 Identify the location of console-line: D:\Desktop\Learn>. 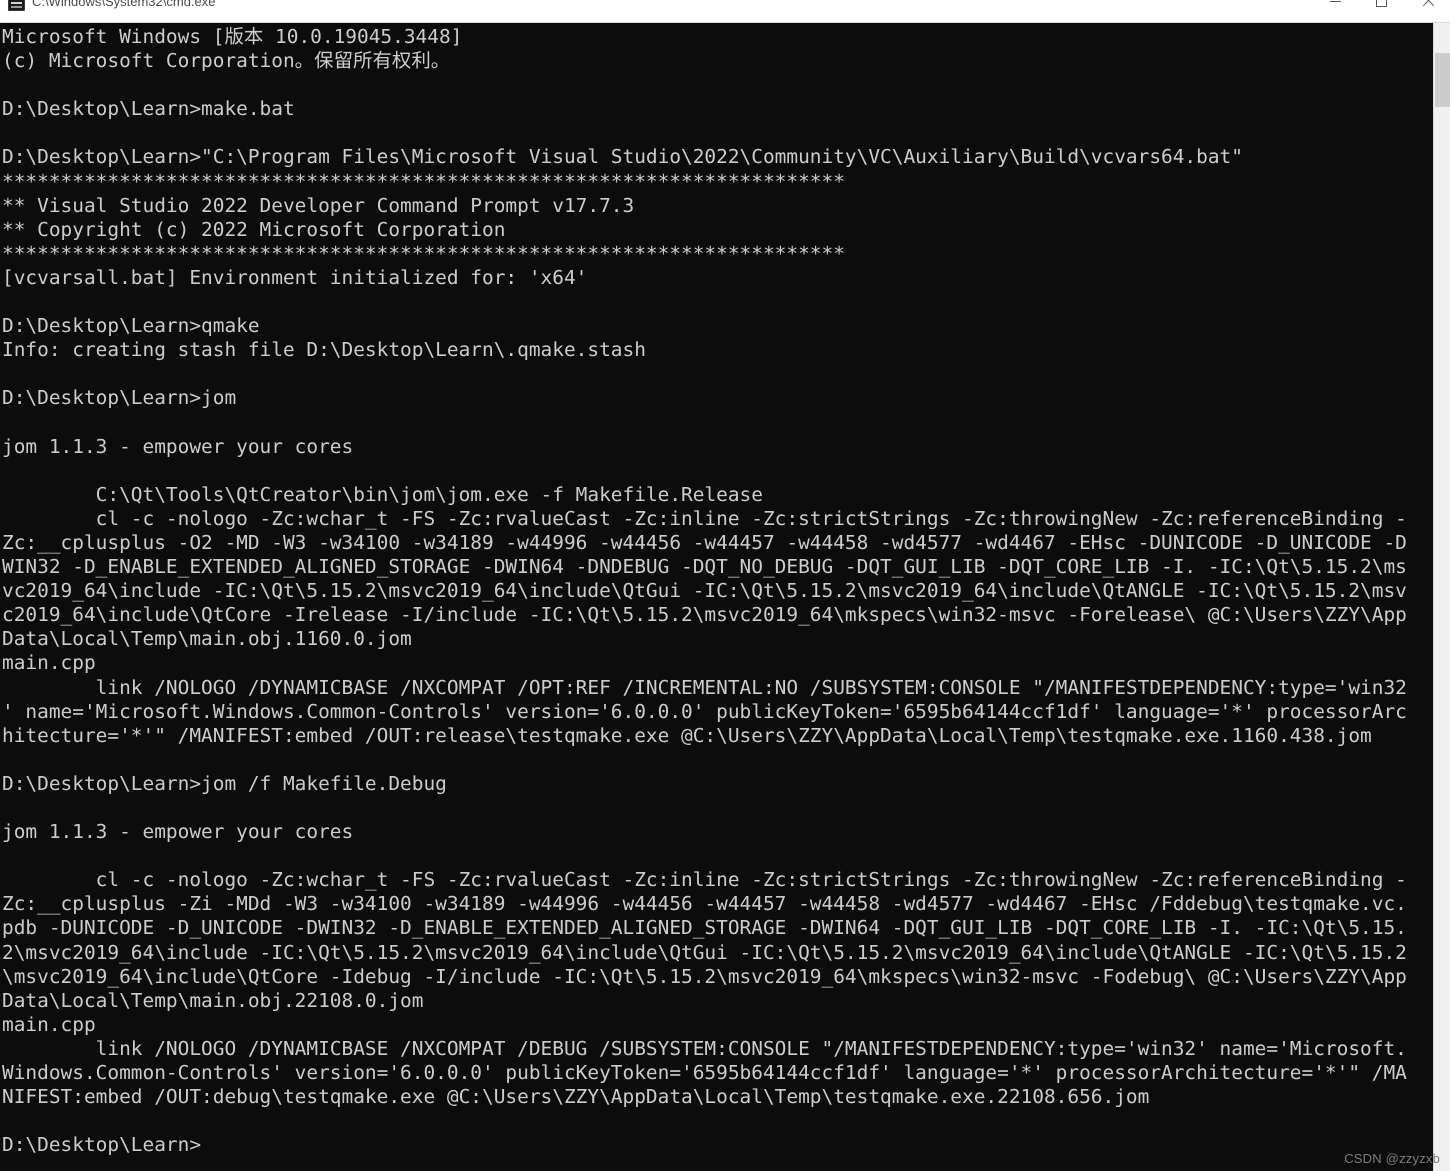
(102, 1145).